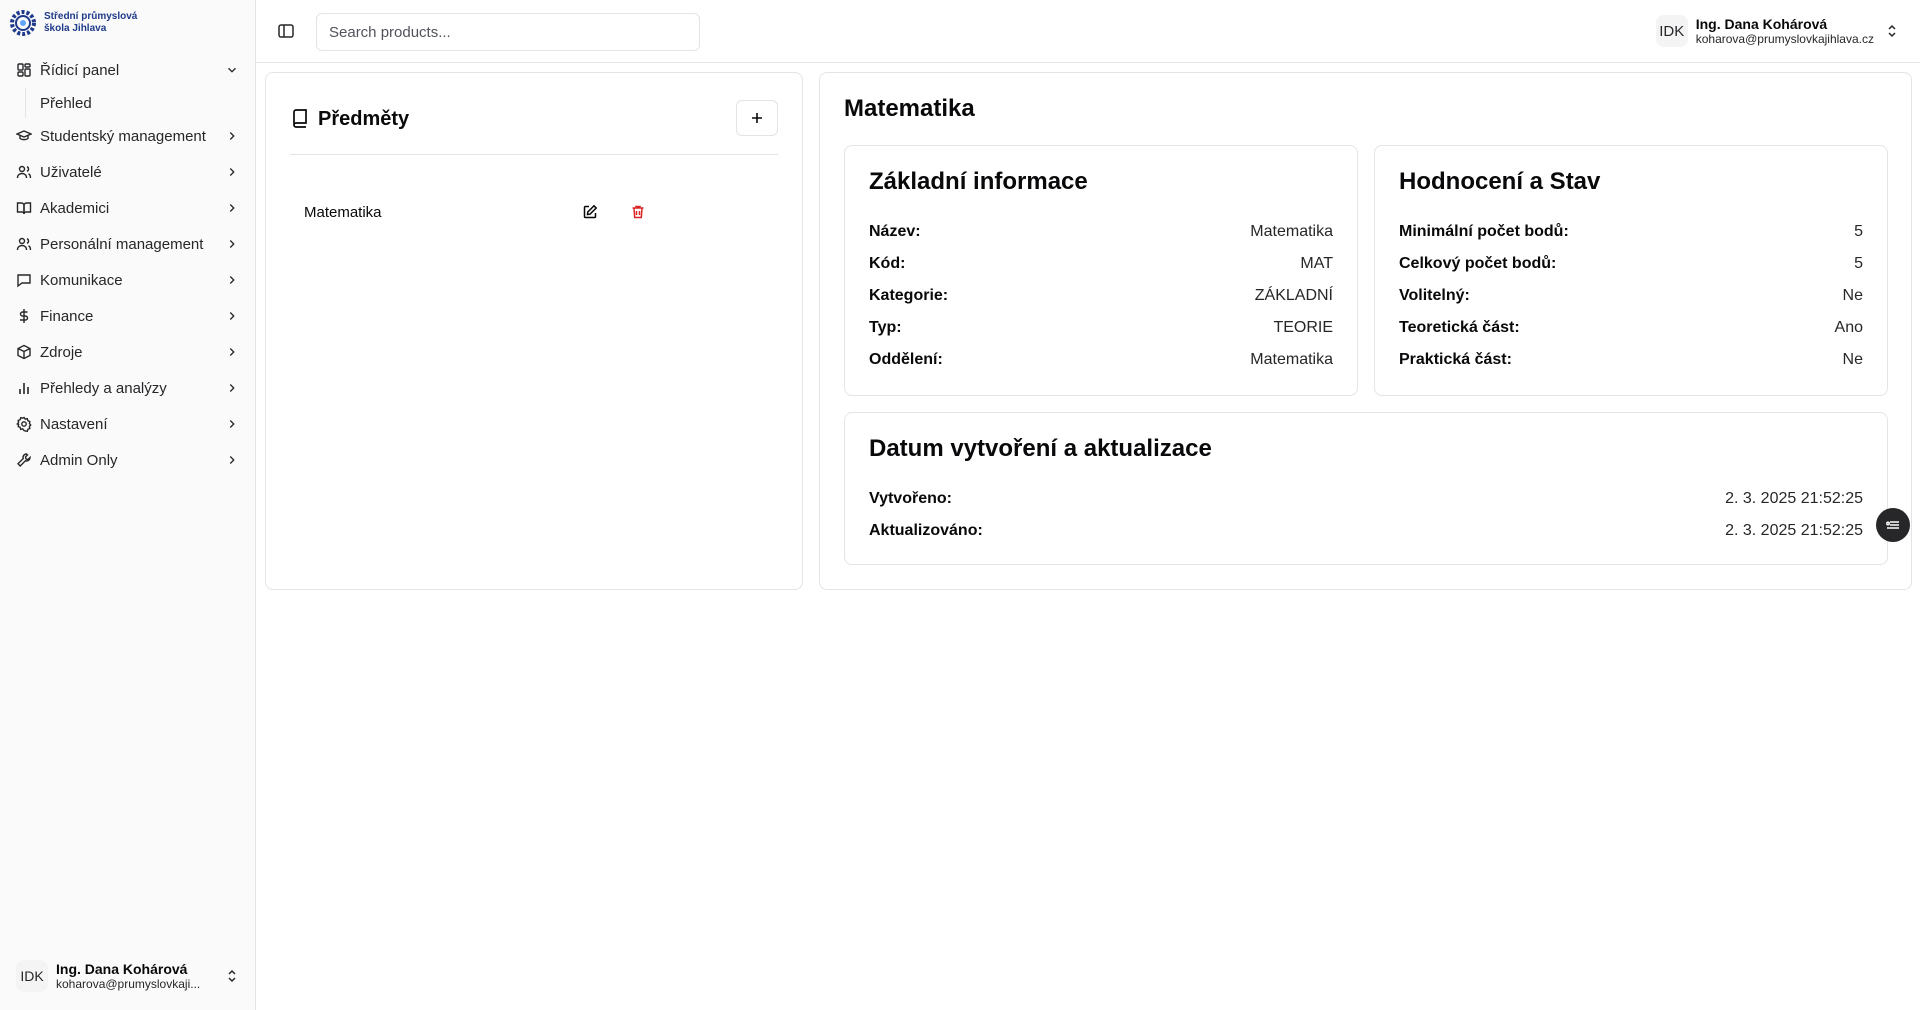 The height and width of the screenshot is (1010, 1920). Describe the element at coordinates (24, 352) in the screenshot. I see `package-icon` at that location.